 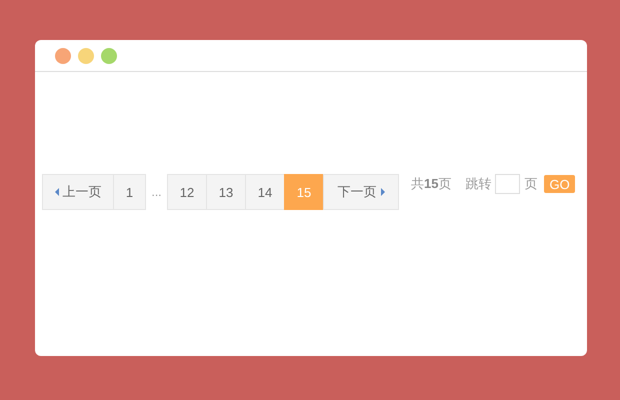 What do you see at coordinates (129, 192) in the screenshot?
I see `page-button: 1` at bounding box center [129, 192].